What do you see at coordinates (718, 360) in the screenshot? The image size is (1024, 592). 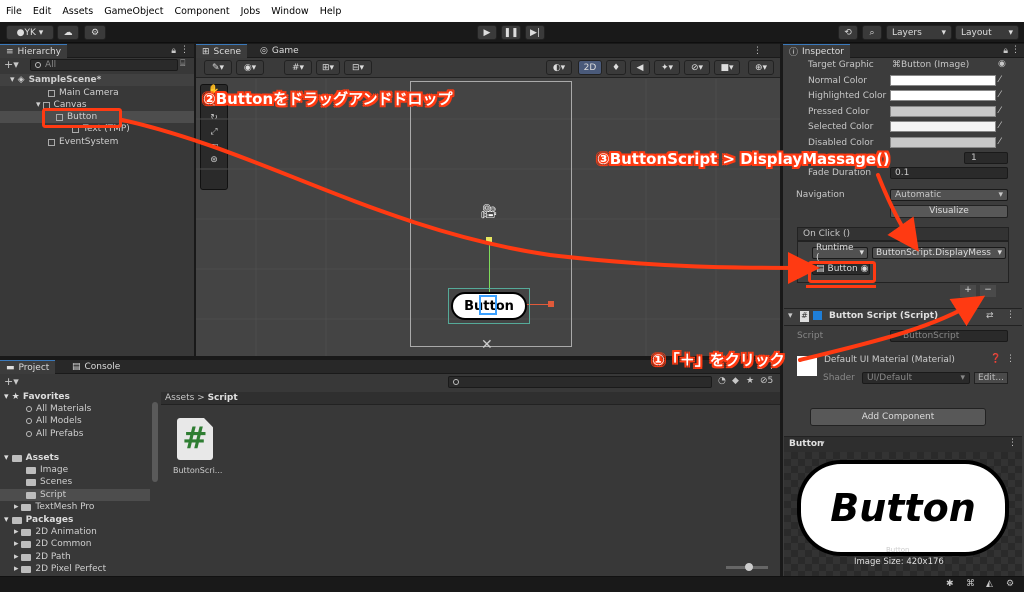 I see `annotation-step1: ①「＋」をクリック` at bounding box center [718, 360].